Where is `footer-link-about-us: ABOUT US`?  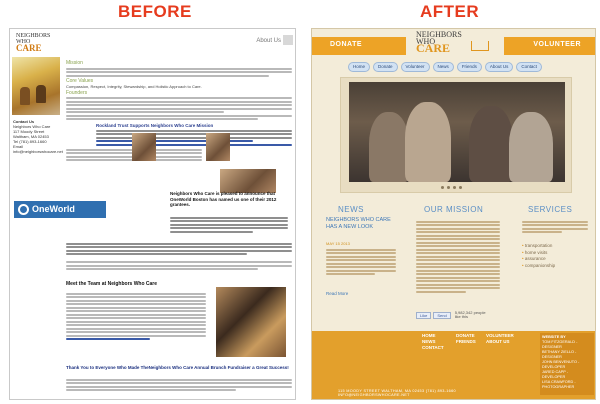
footer-link-about-us: ABOUT US is located at coordinates (500, 342).